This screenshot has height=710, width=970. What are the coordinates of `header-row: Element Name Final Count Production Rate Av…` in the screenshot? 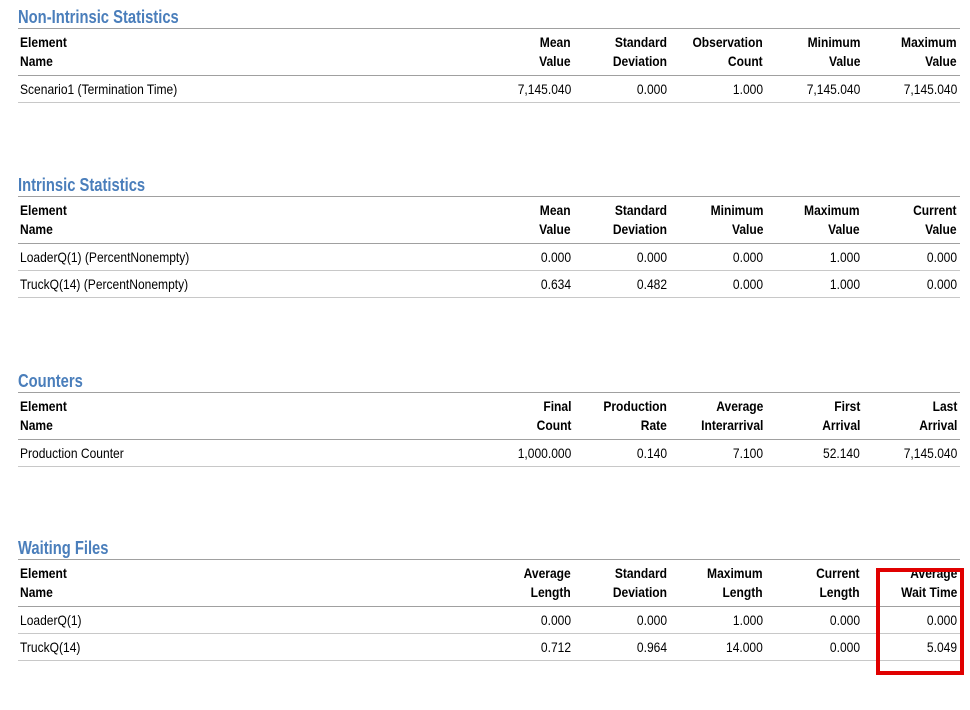 It's located at (489, 416).